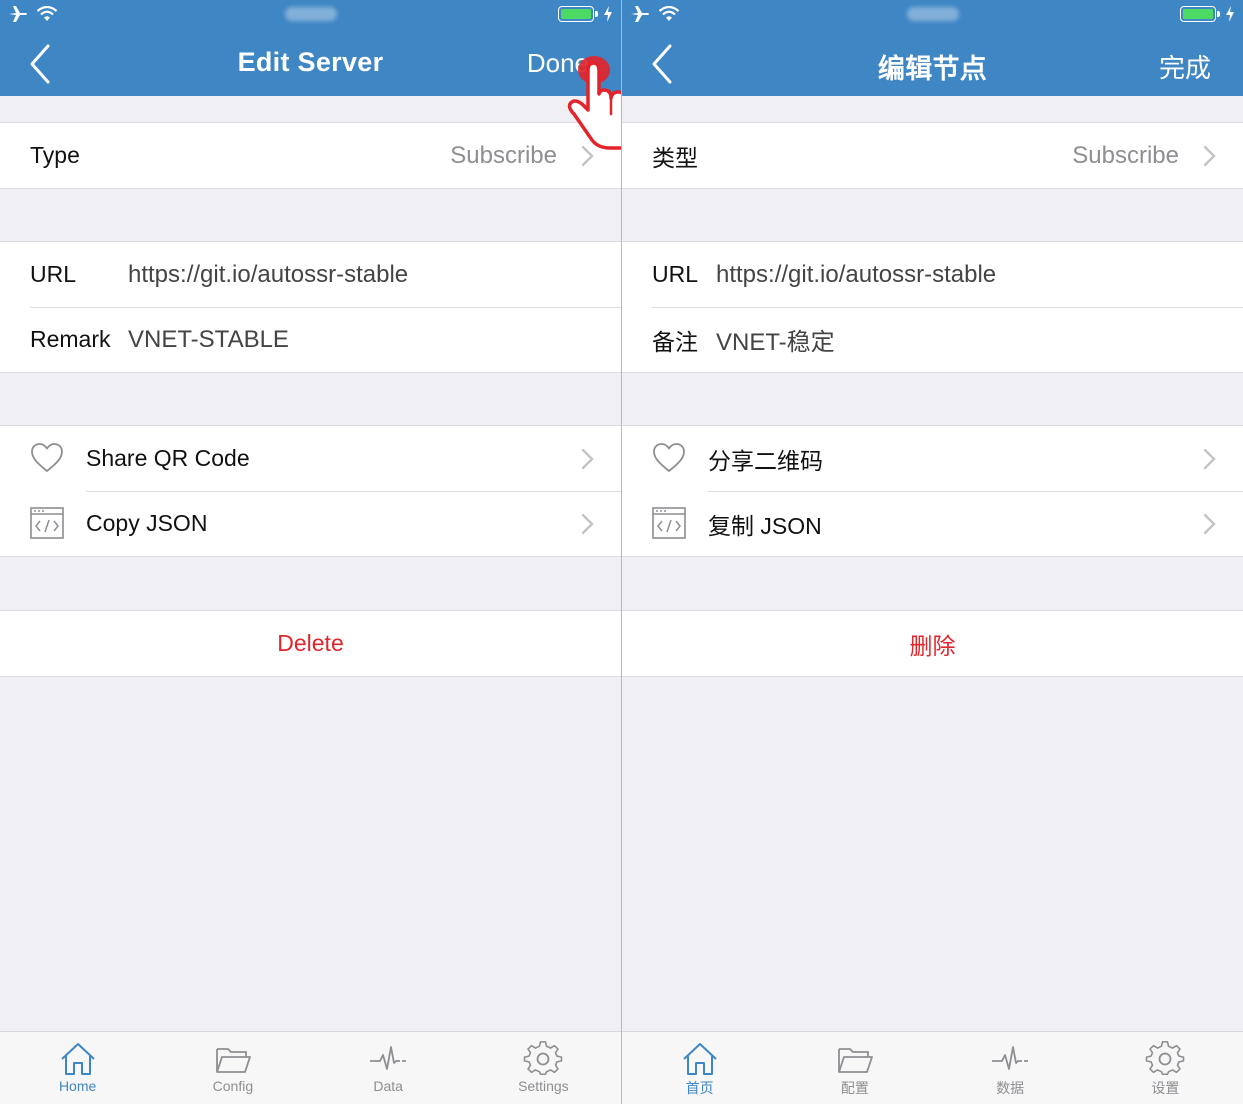 The image size is (1243, 1104). I want to click on copy-json-row: 复制 JSON, so click(932, 523).